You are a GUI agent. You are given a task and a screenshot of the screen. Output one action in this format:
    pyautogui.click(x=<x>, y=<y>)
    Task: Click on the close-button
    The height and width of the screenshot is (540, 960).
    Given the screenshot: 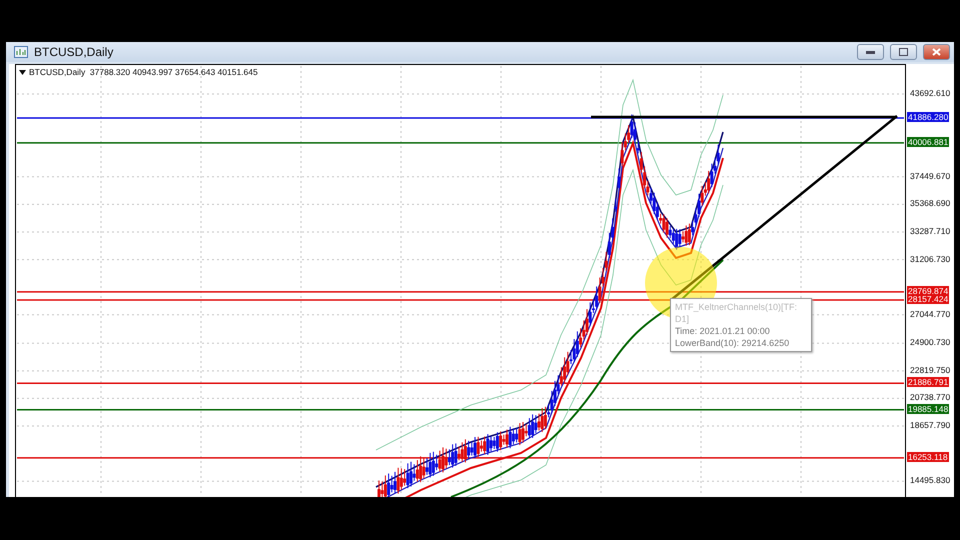 What is the action you would take?
    pyautogui.click(x=936, y=52)
    